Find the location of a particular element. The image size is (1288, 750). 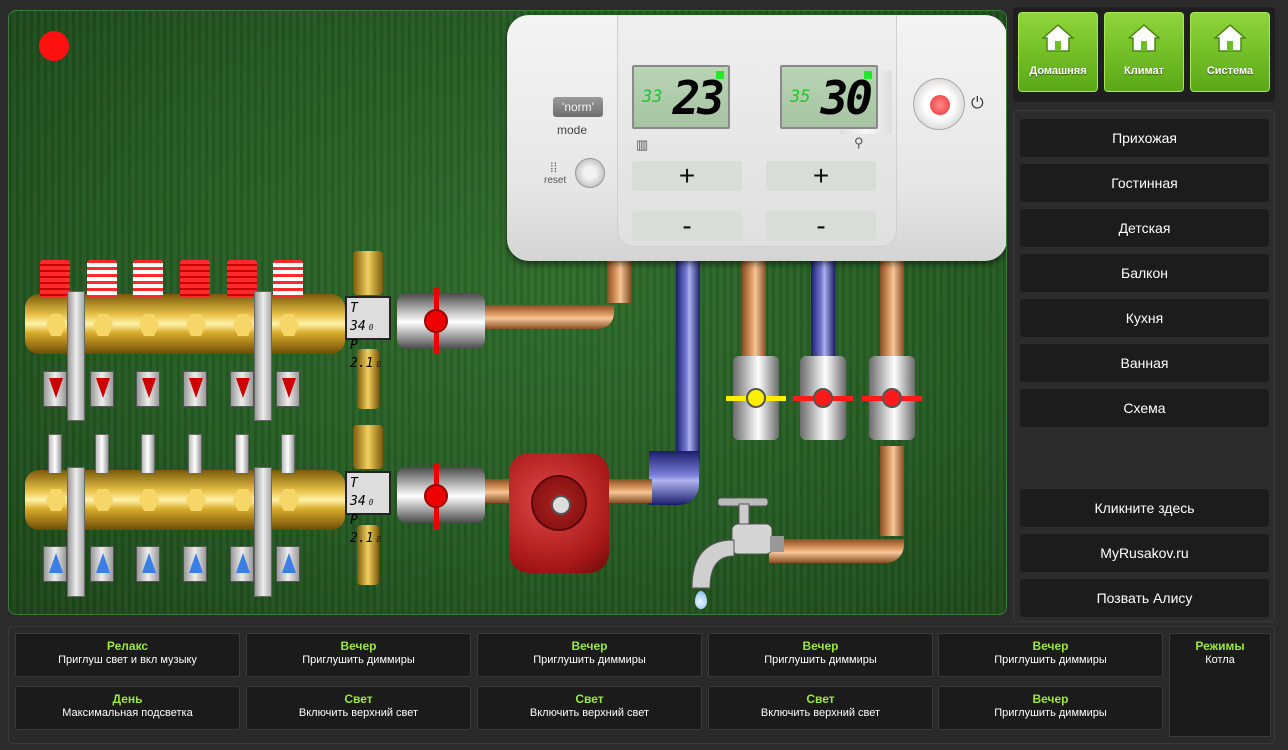

room-button-bathroom: Ванная is located at coordinates (1144, 363).